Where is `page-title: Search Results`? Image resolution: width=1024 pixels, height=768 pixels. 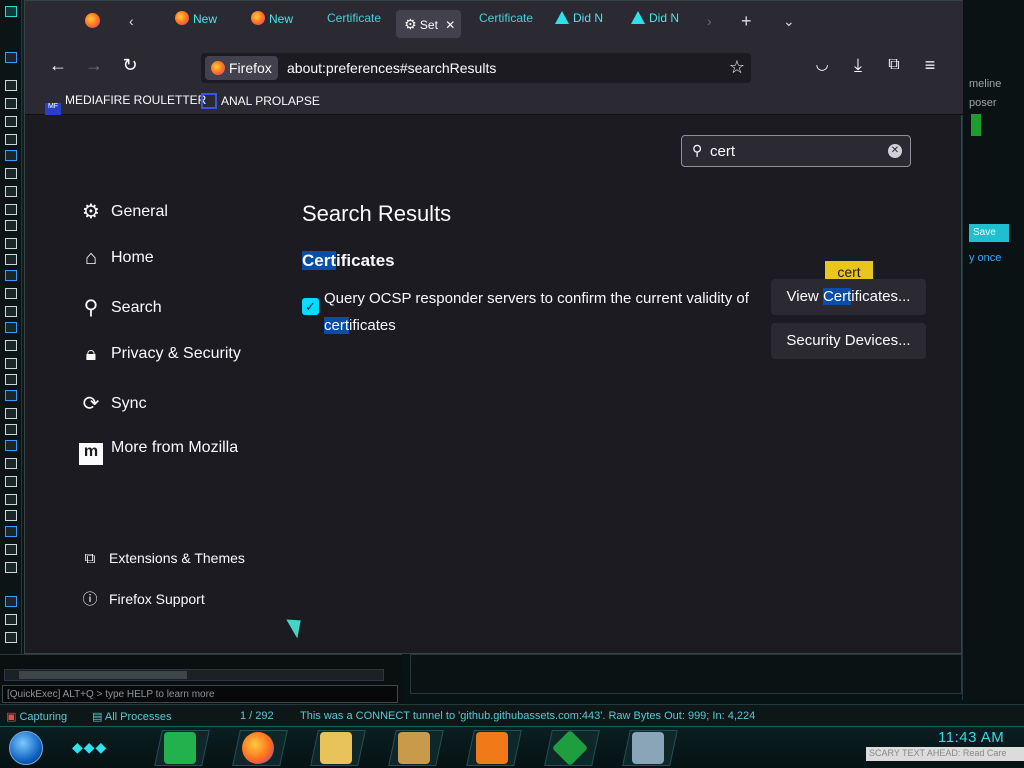 page-title: Search Results is located at coordinates (377, 213).